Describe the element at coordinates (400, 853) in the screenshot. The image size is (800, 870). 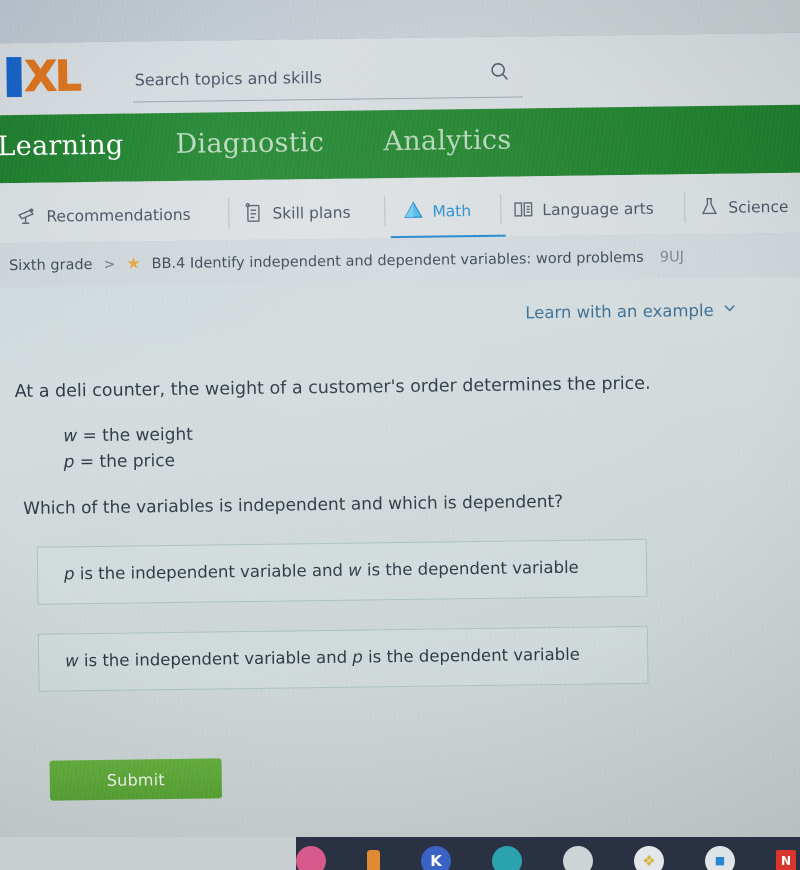
I see `os-taskbar: K ❖ ■ N` at that location.